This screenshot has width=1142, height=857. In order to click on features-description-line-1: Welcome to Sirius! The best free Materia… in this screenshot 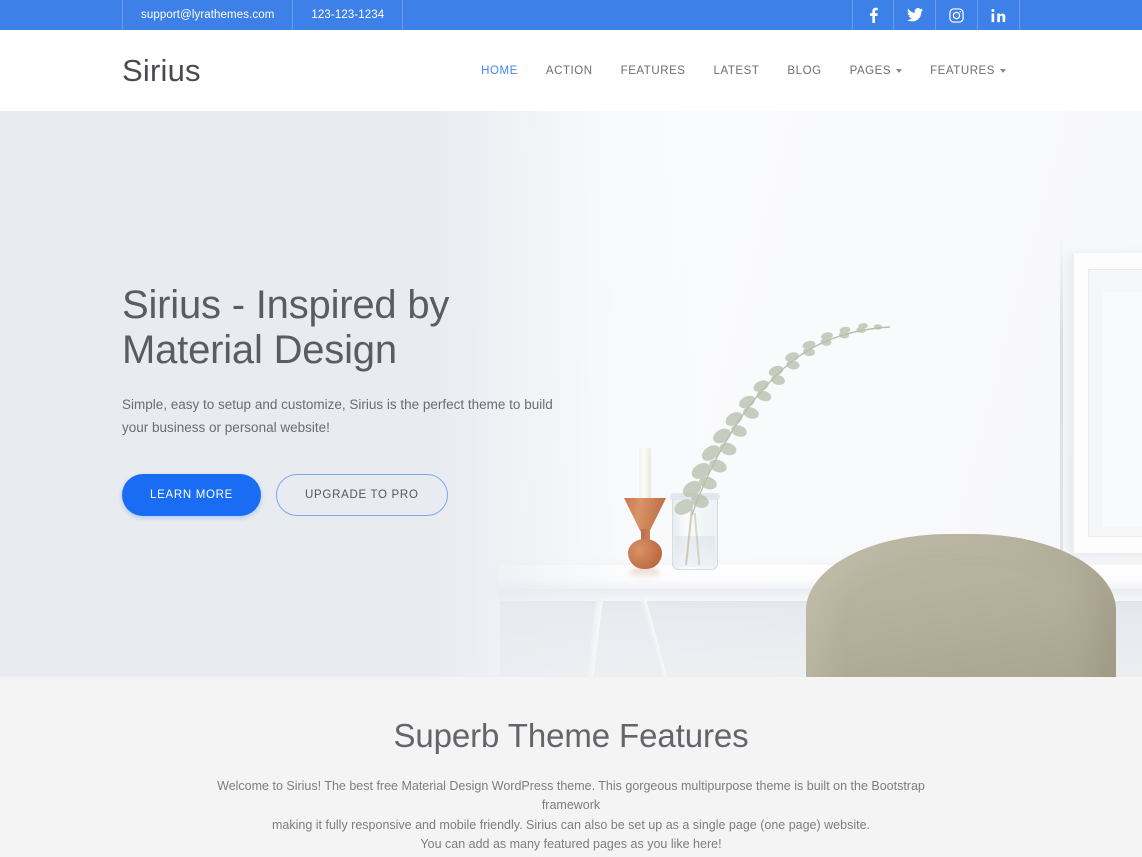, I will do `click(571, 796)`.